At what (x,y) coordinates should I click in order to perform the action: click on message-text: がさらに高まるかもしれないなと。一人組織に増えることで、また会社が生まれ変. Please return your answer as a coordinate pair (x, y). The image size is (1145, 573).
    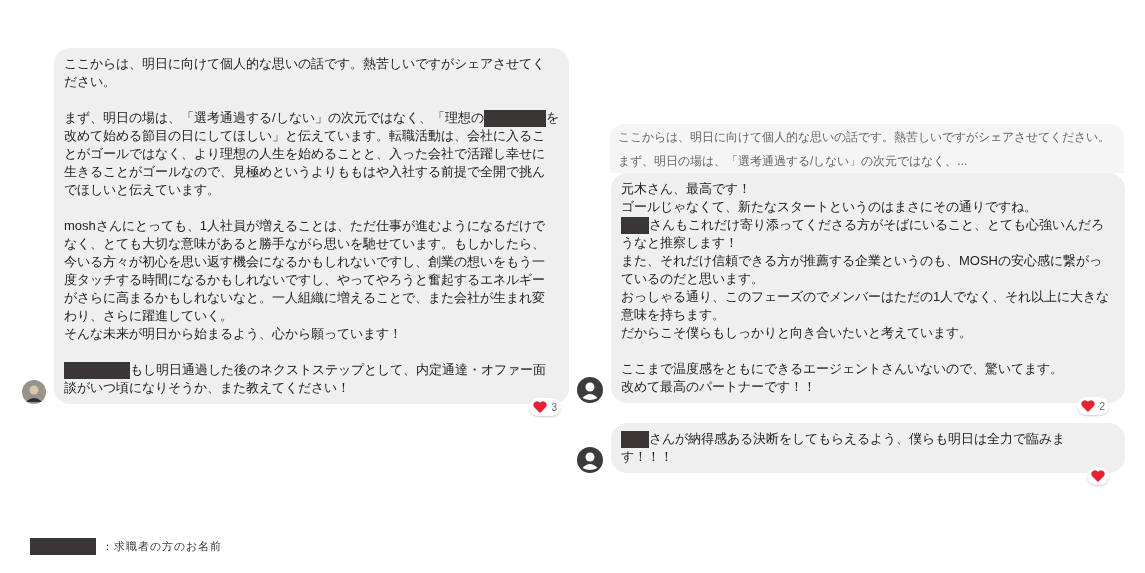
    Looking at the image, I should click on (304, 298).